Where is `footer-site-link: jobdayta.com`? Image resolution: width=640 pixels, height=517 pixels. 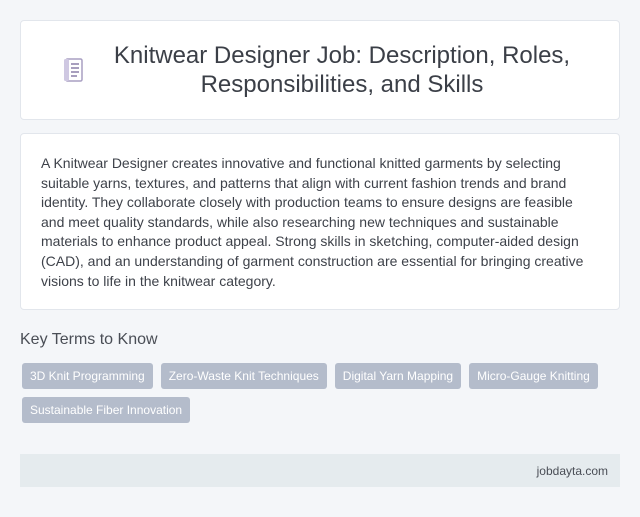
footer-site-link: jobdayta.com is located at coordinates (572, 471).